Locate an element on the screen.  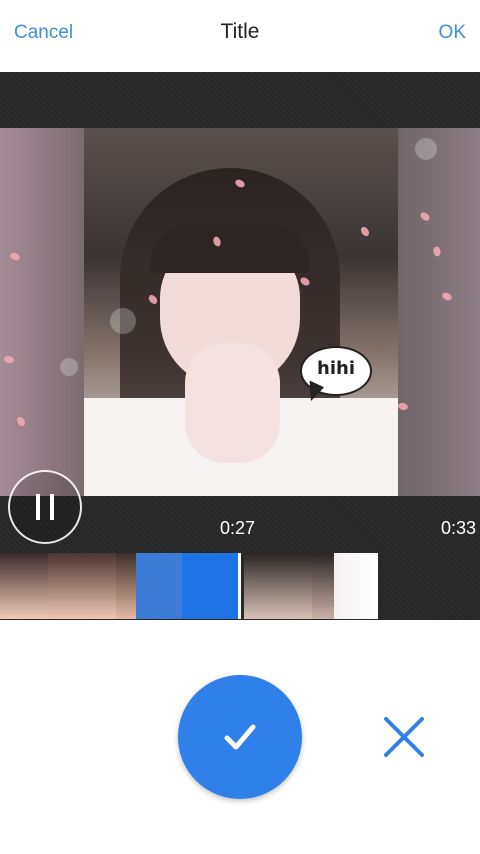
total-time: 0:33 is located at coordinates (458, 528).